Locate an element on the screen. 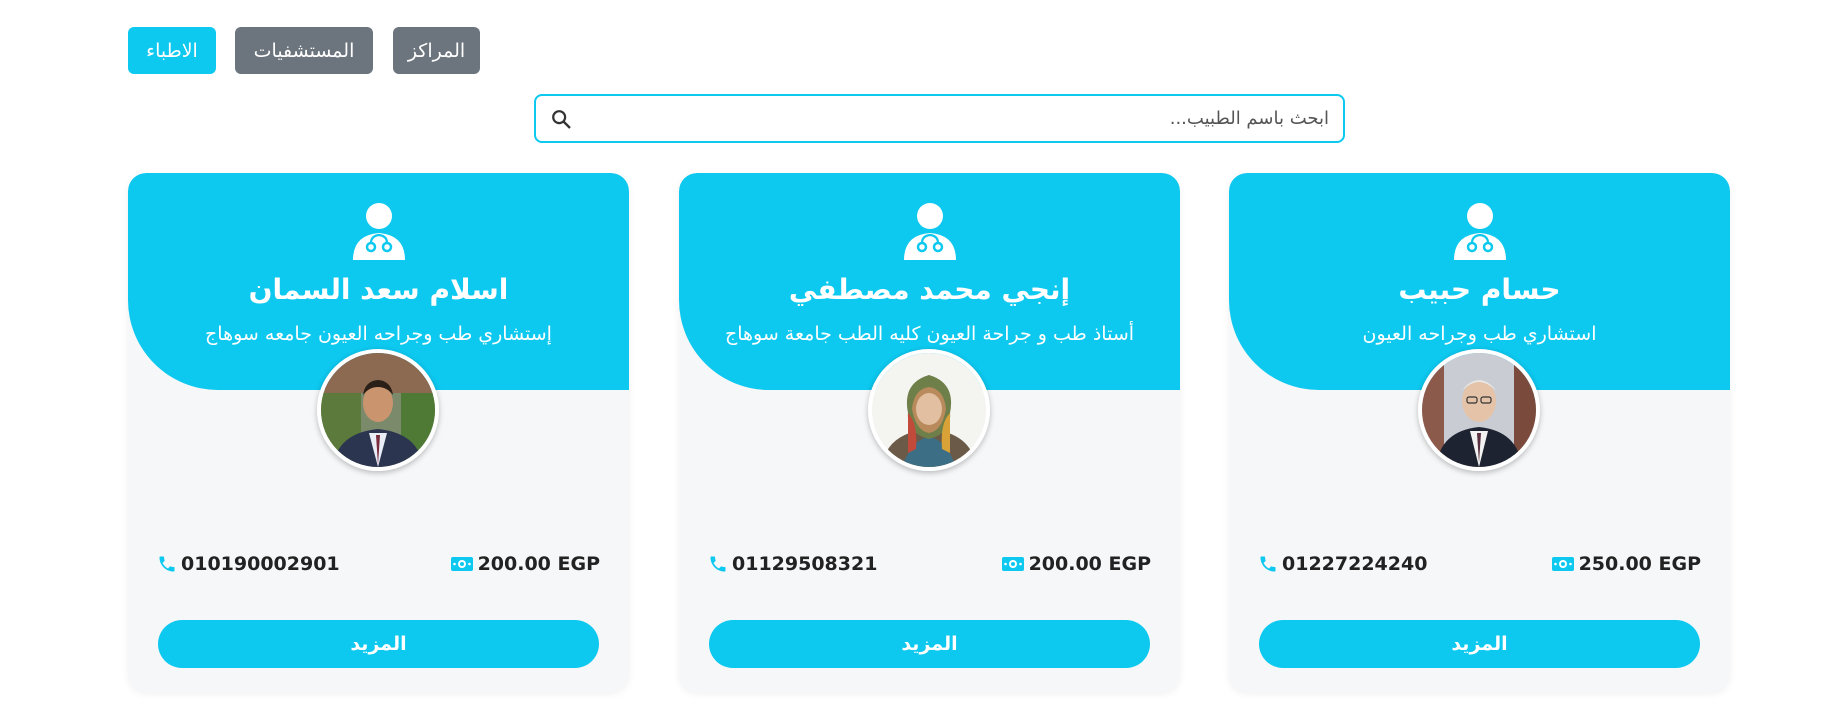 This screenshot has width=1841, height=716. phone-info: 01227224240 is located at coordinates (1342, 564).